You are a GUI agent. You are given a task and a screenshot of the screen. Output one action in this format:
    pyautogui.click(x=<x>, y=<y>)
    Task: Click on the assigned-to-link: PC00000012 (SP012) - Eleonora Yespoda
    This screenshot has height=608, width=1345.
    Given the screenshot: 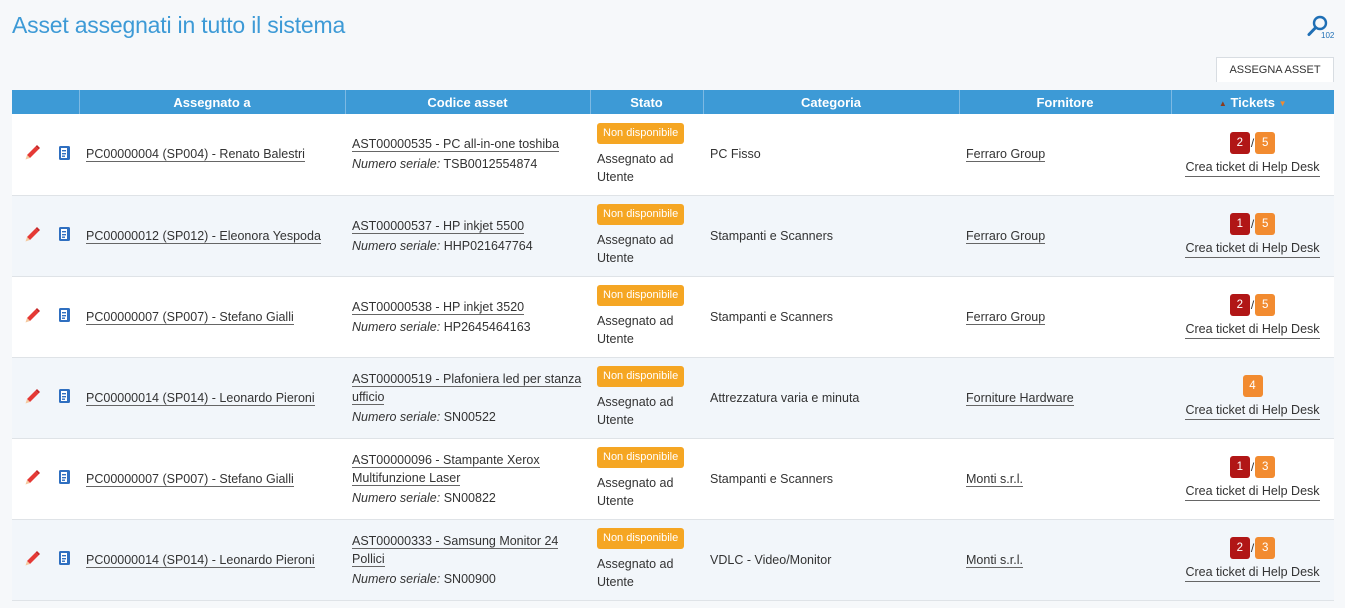 What is the action you would take?
    pyautogui.click(x=203, y=236)
    